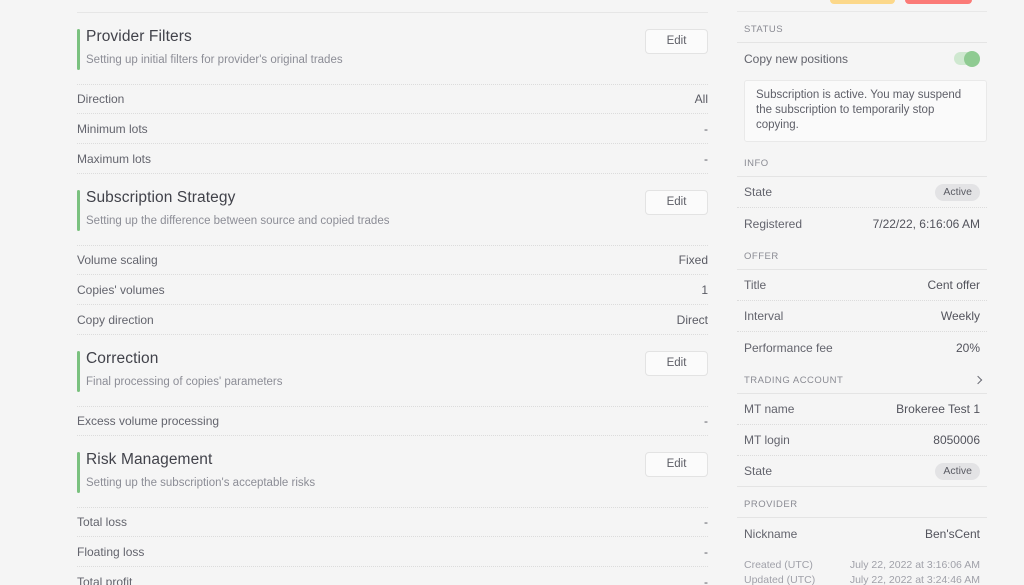  I want to click on setting-row-volume-scaling: Volume scaling Fixed, so click(392, 260).